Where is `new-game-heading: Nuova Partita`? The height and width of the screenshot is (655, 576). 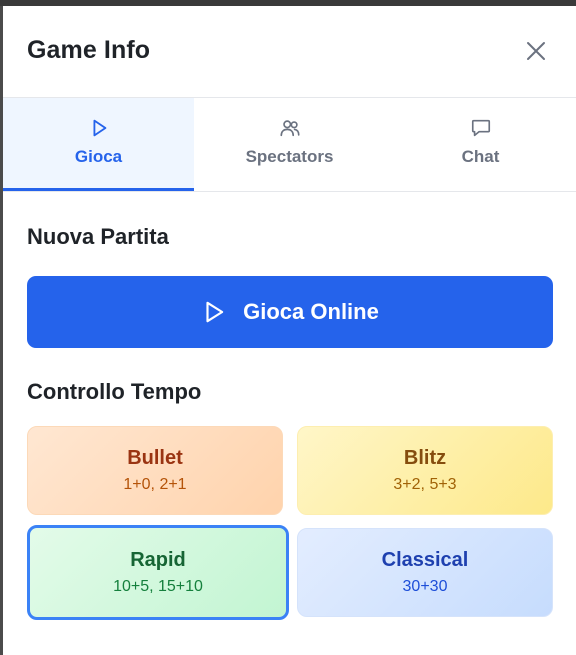
new-game-heading: Nuova Partita is located at coordinates (98, 236).